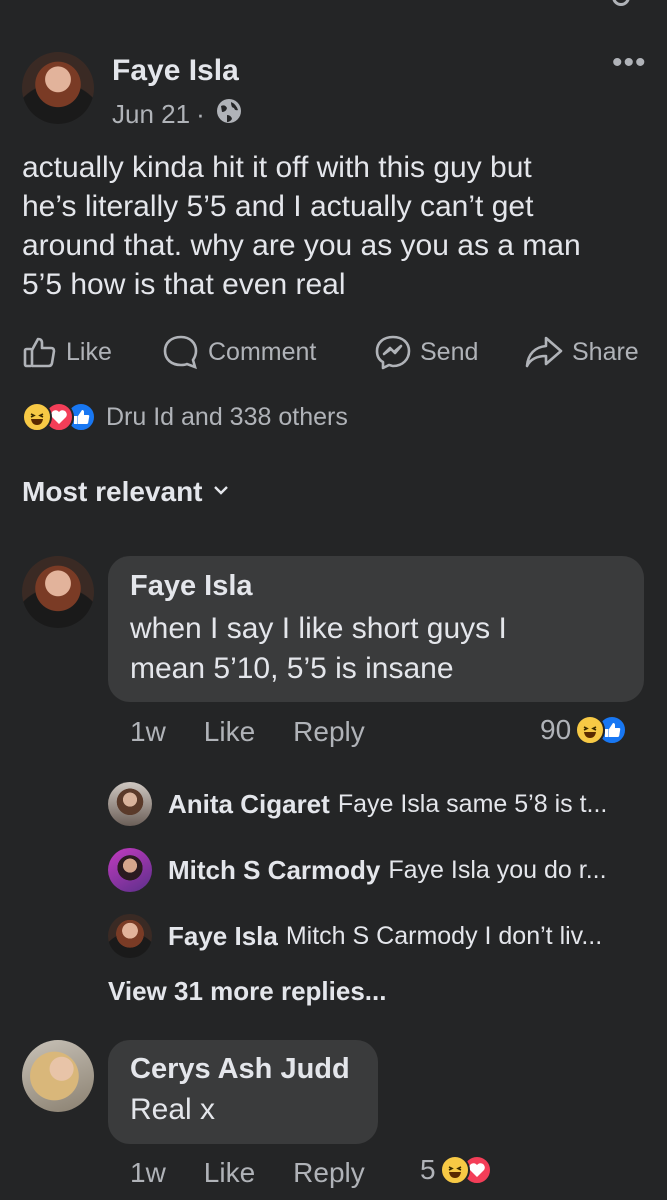 The height and width of the screenshot is (1200, 667). Describe the element at coordinates (428, 1169) in the screenshot. I see `comment-reaction-count: 5` at that location.